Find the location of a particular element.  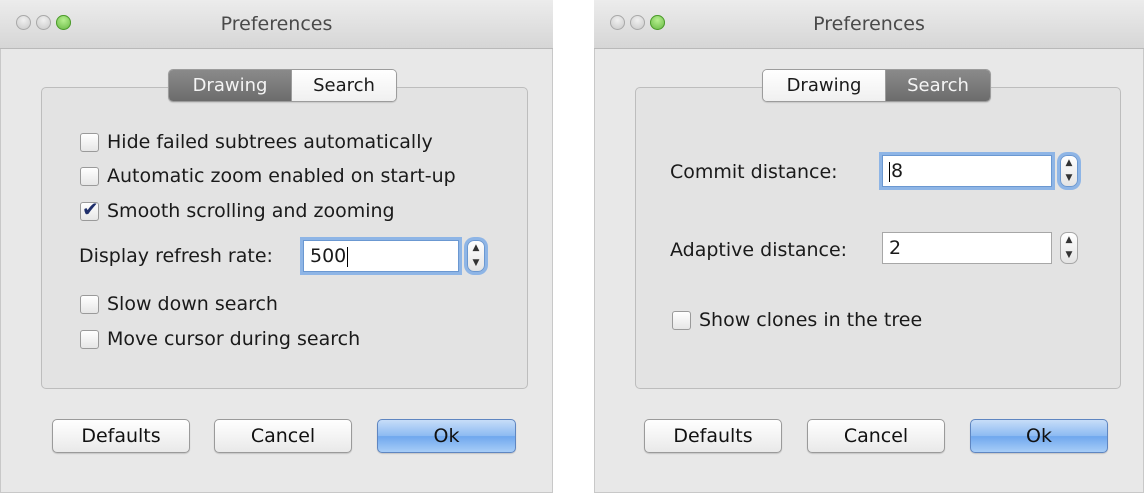

checkbox-label: Slow down search is located at coordinates (192, 304).